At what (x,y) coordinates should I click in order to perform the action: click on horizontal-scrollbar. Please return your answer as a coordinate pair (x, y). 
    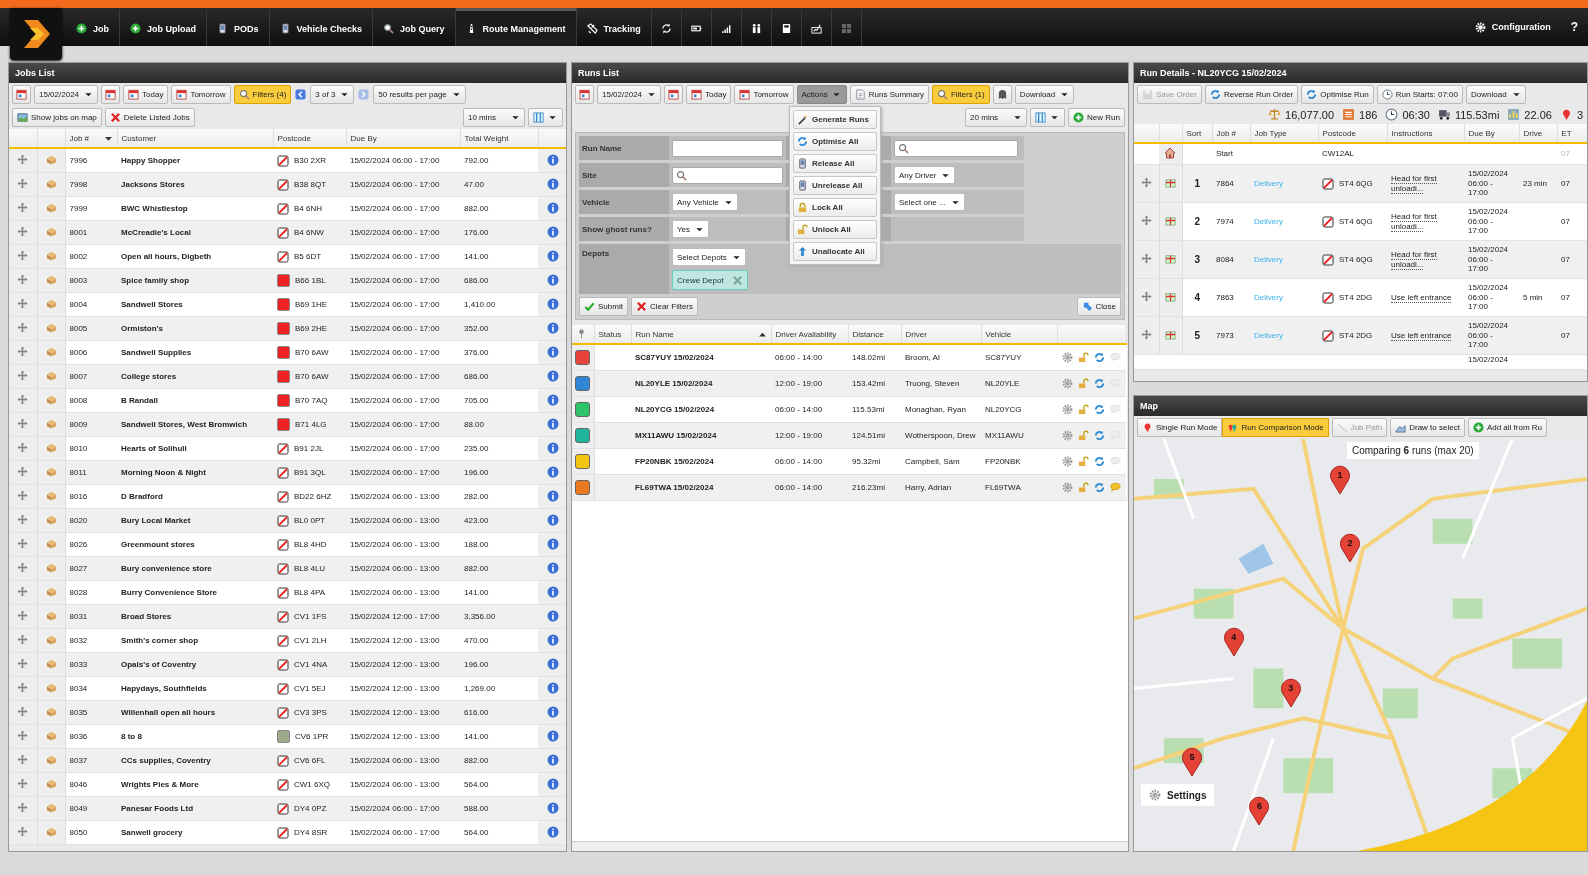
    Looking at the image, I should click on (850, 846).